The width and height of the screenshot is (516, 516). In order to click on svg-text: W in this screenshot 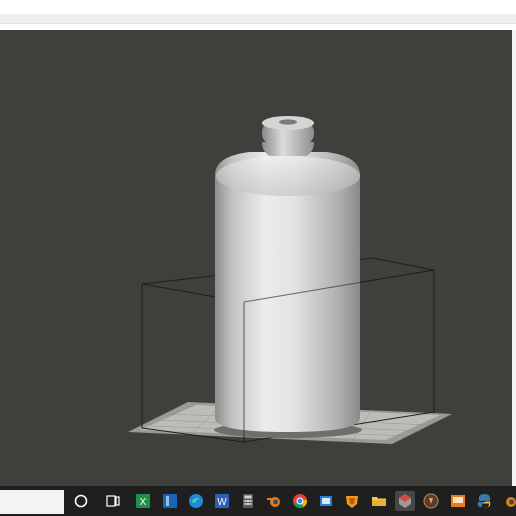, I will do `click(222, 502)`.